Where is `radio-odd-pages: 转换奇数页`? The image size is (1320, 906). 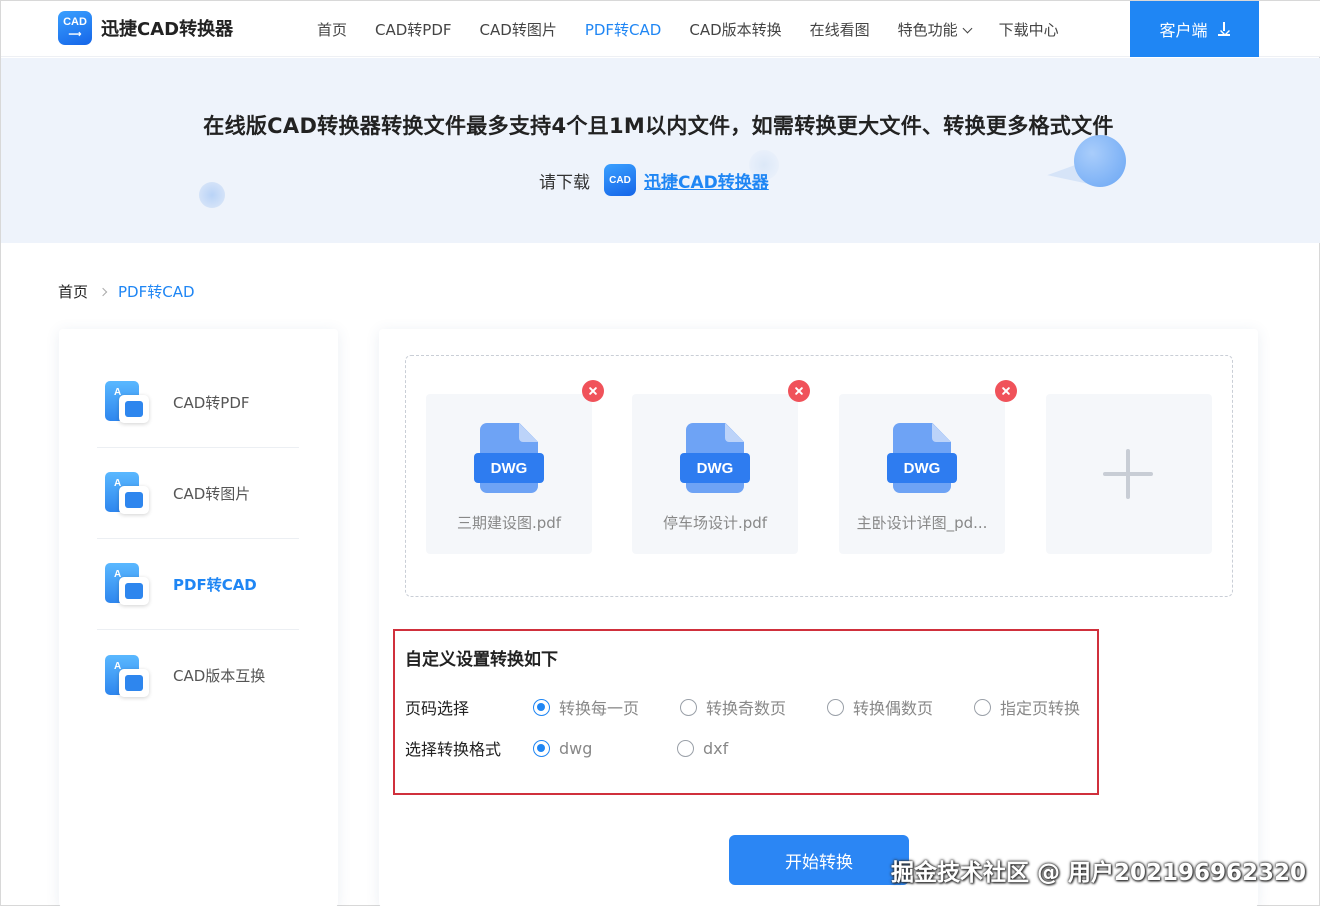
radio-odd-pages: 转换奇数页 is located at coordinates (753, 707).